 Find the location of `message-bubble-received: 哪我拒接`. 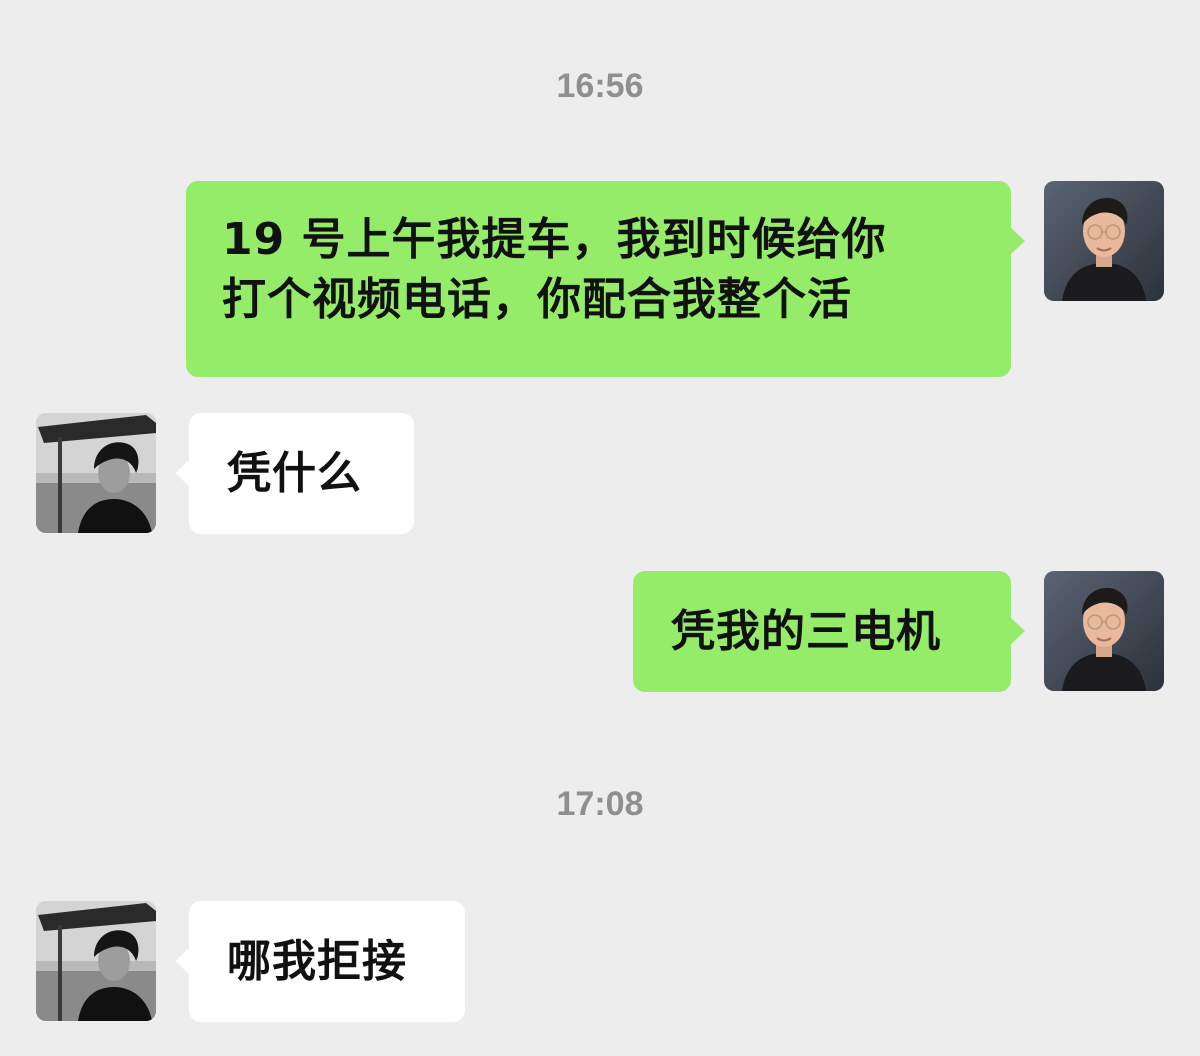

message-bubble-received: 哪我拒接 is located at coordinates (320, 961).